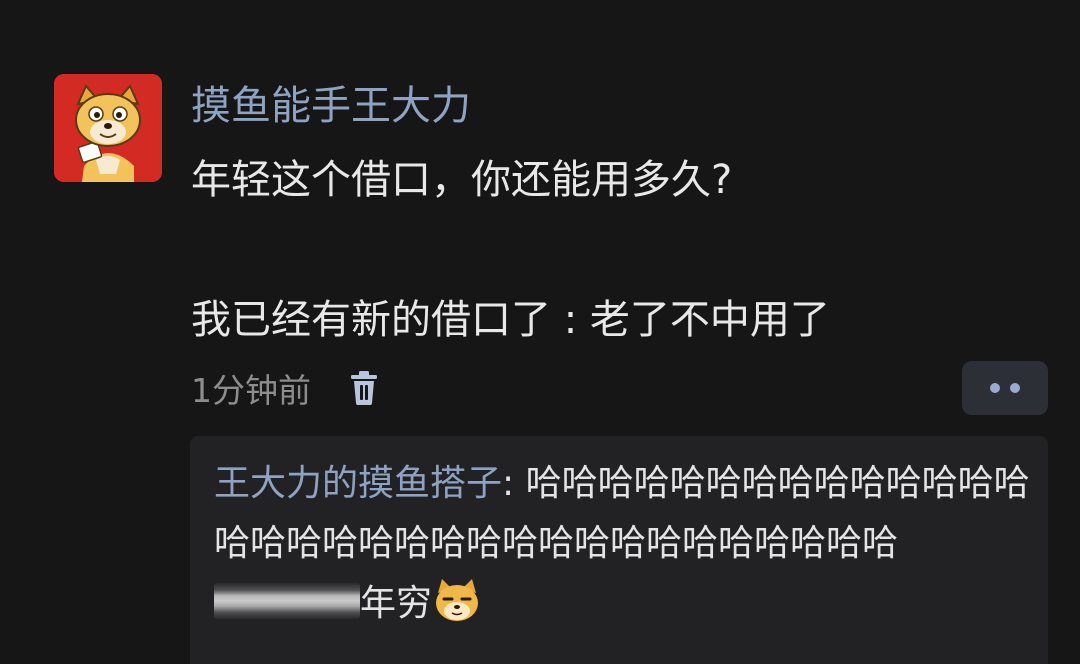 Image resolution: width=1080 pixels, height=664 pixels. Describe the element at coordinates (995, 388) in the screenshot. I see `more-dots-icon` at that location.